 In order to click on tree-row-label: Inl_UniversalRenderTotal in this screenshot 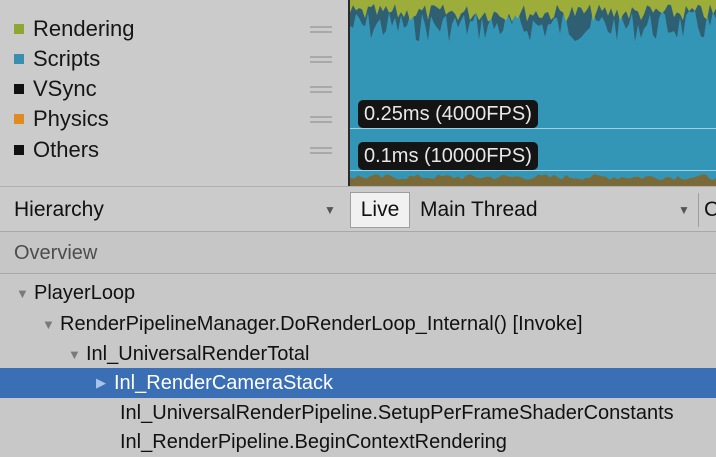, I will do `click(198, 353)`.